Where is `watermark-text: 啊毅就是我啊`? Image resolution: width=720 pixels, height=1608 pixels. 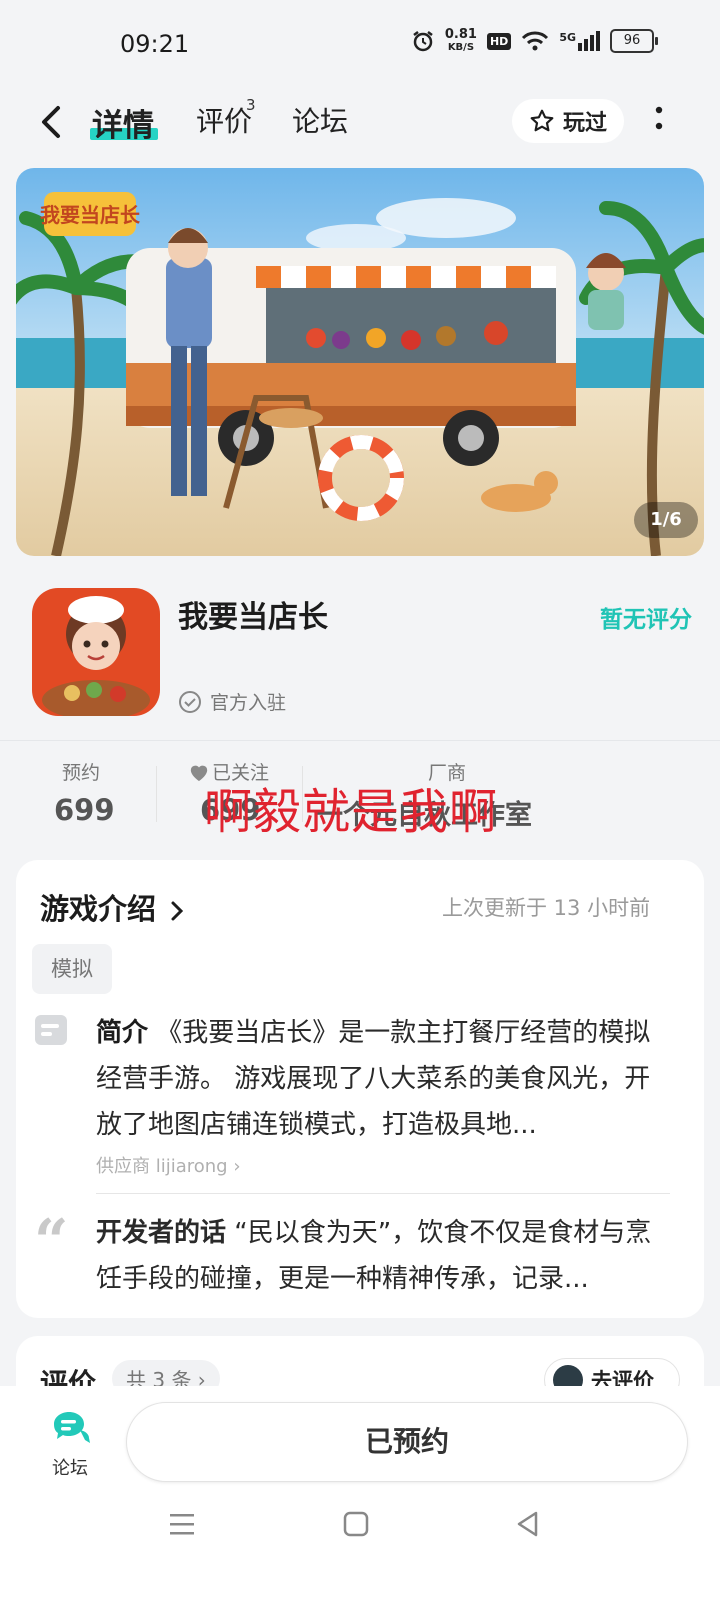 watermark-text: 啊毅就是我啊 is located at coordinates (351, 812).